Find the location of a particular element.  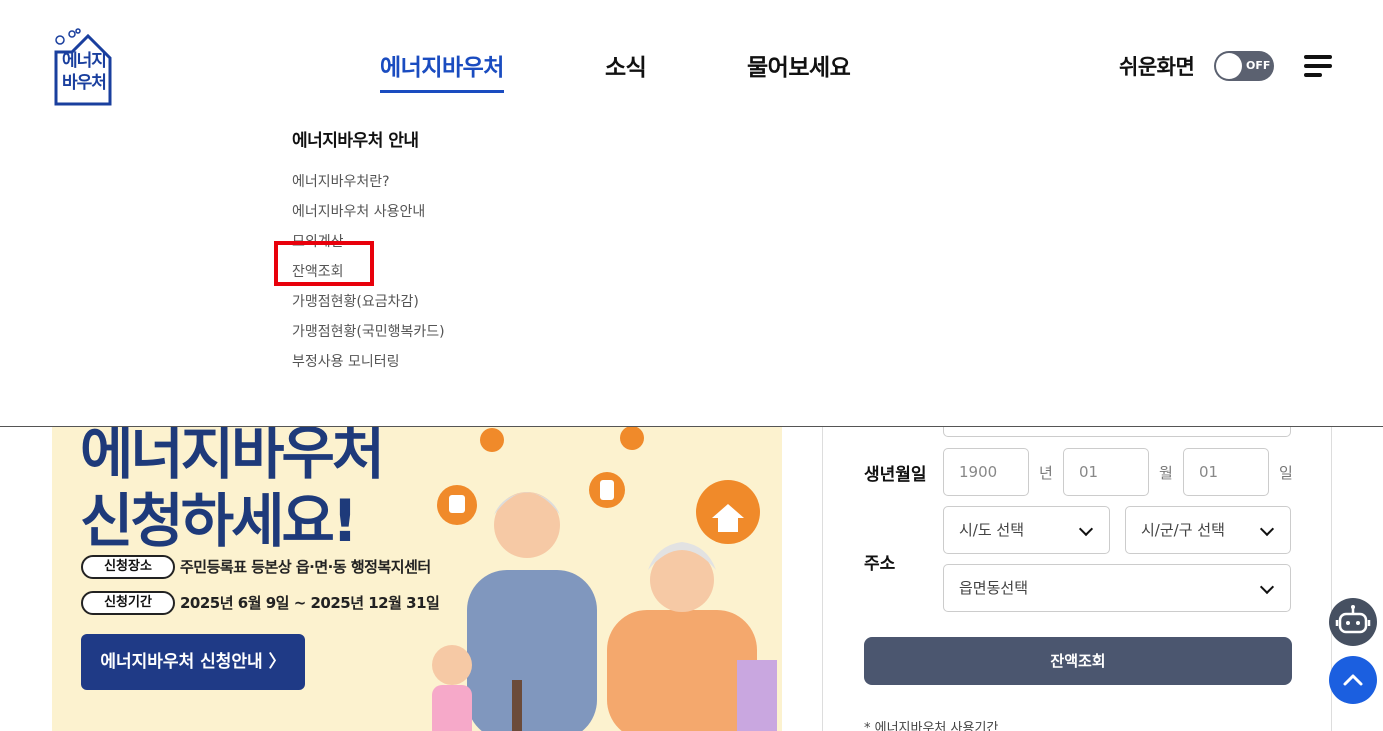

nav-energy-voucher: 에너지바우처 is located at coordinates (442, 70).